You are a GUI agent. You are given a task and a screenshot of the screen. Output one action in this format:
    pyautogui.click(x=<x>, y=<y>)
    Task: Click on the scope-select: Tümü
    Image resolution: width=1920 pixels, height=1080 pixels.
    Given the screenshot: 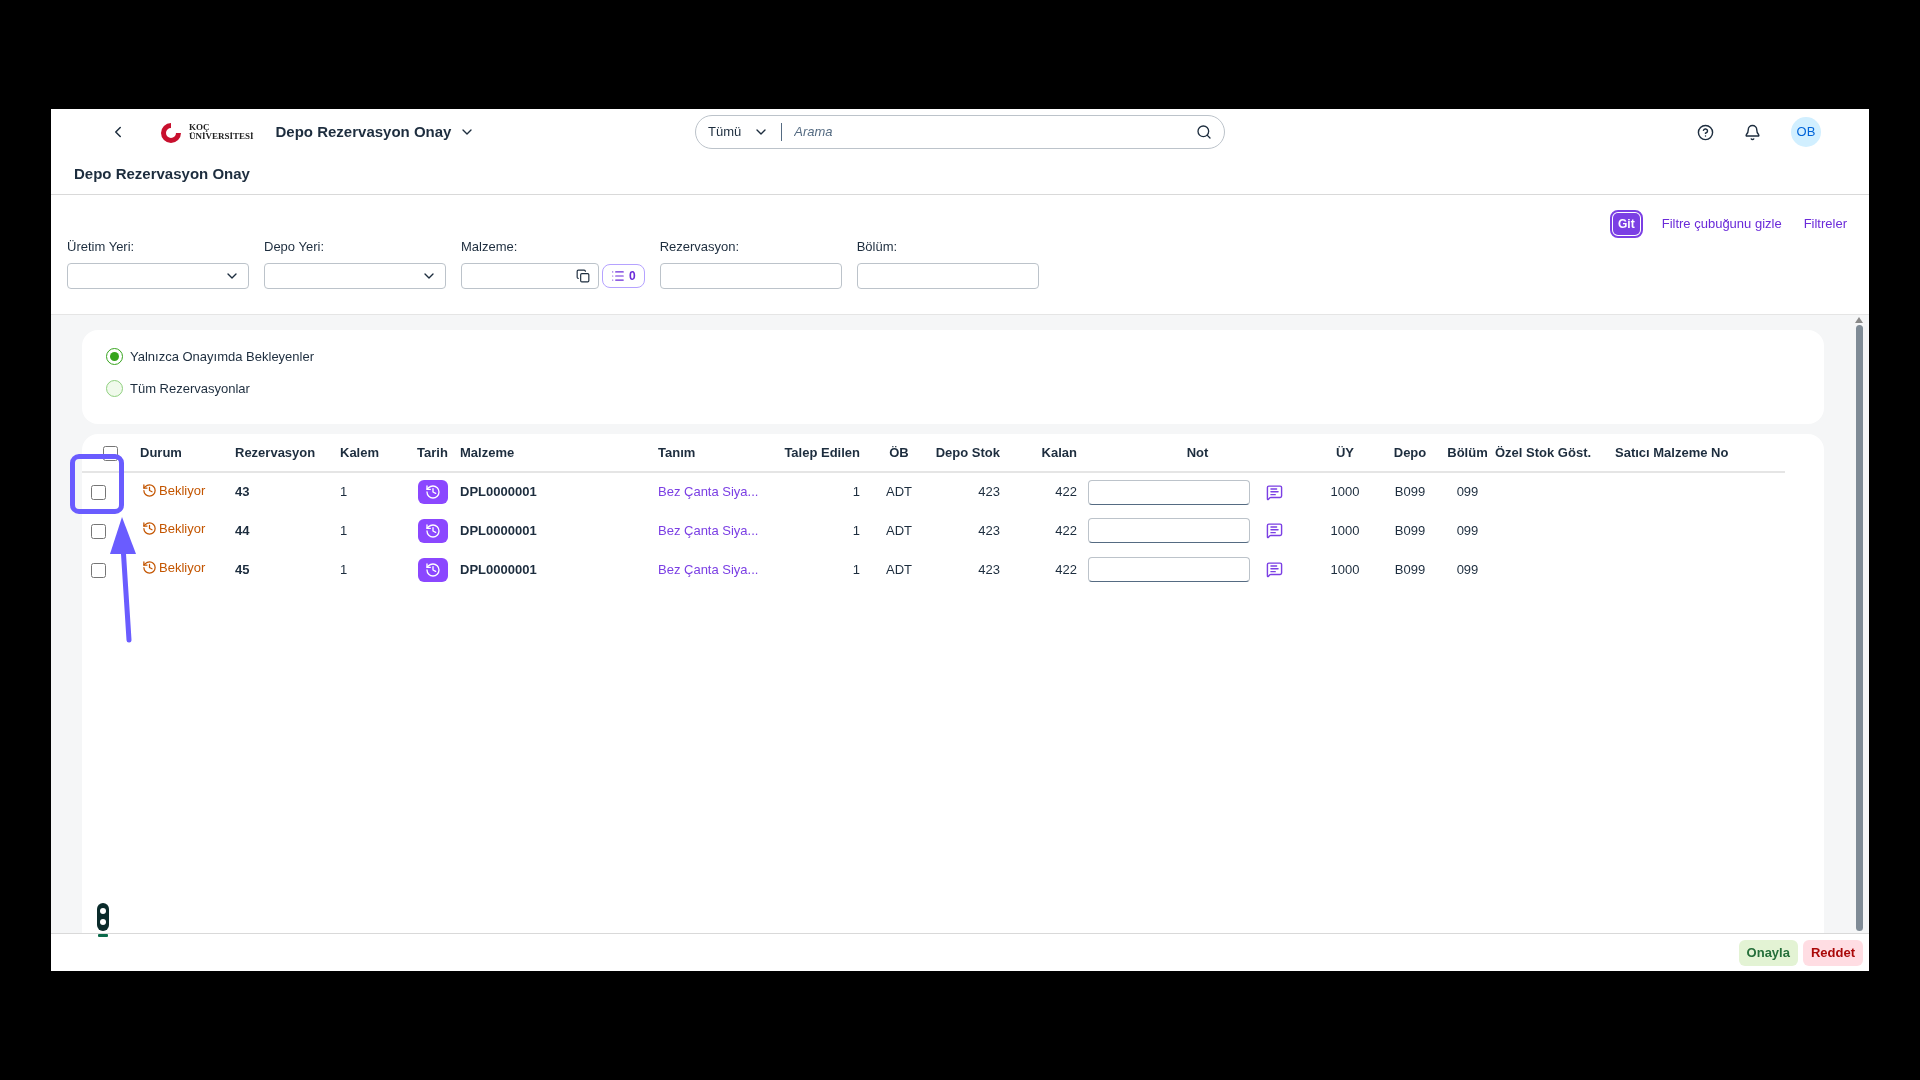 What is the action you would take?
    pyautogui.click(x=739, y=132)
    